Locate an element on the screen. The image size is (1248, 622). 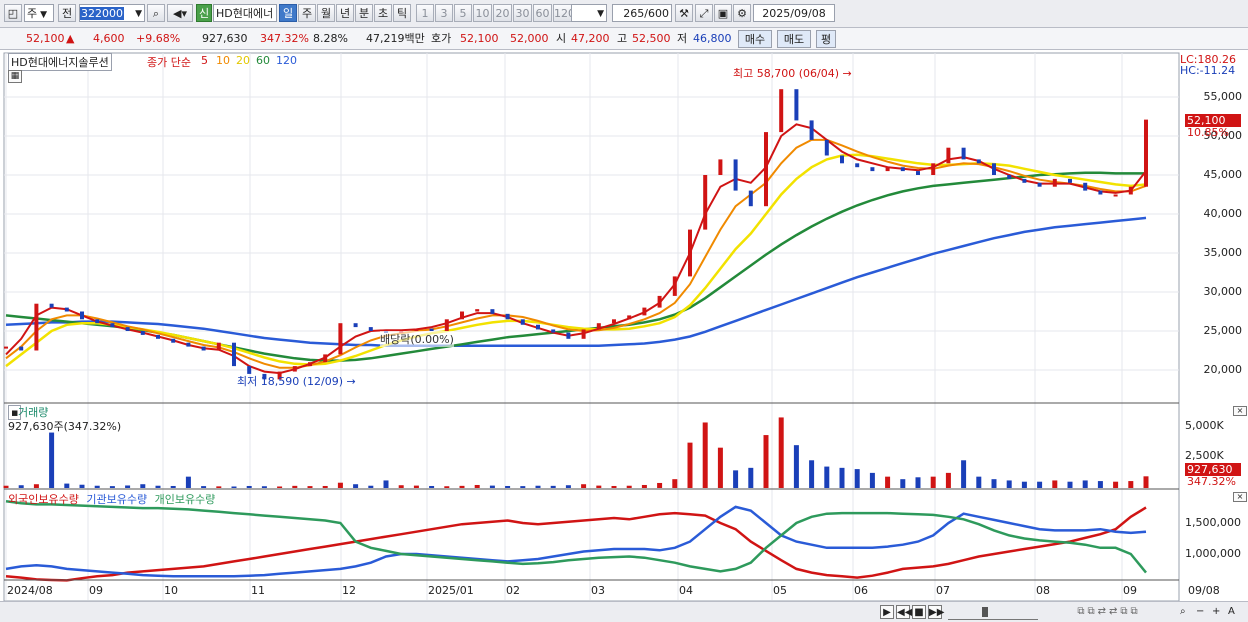
minute-button-30: 30 is located at coordinates (522, 13).